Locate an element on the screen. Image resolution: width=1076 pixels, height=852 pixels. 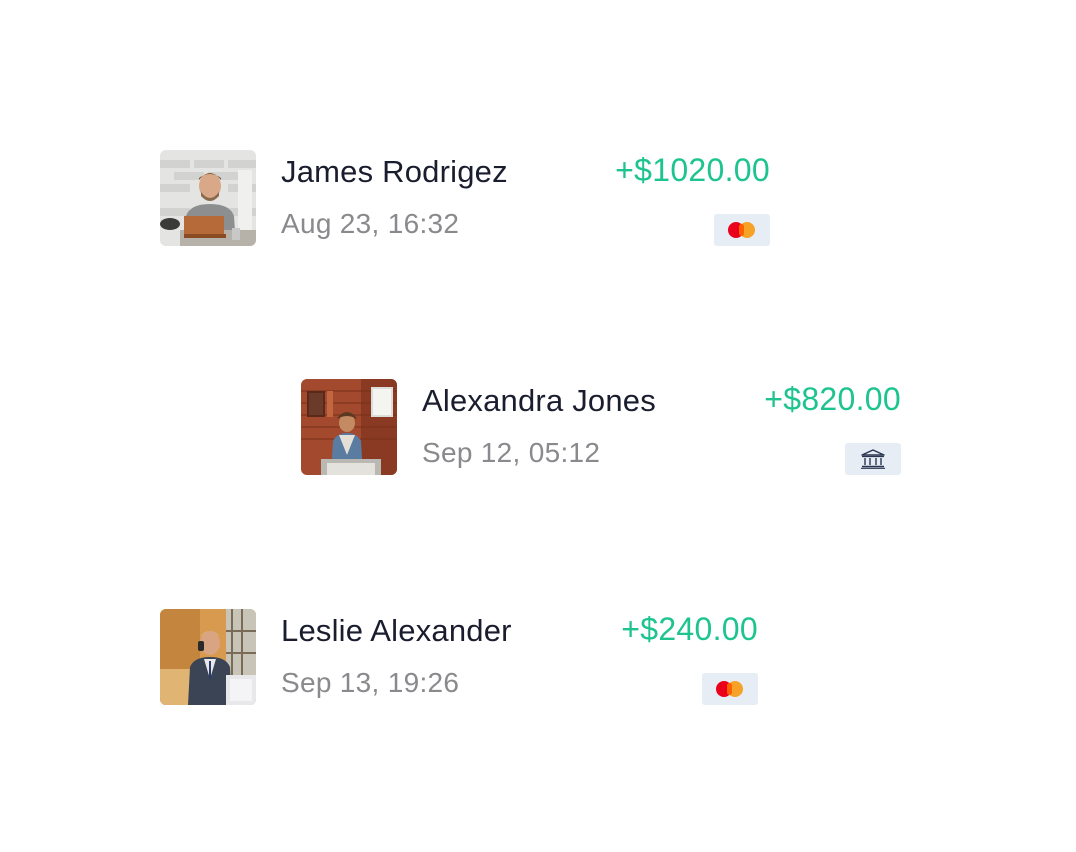
transaction-card: James Rodrigez Aug 23, 16:32 +$1020.00 is located at coordinates (465, 198).